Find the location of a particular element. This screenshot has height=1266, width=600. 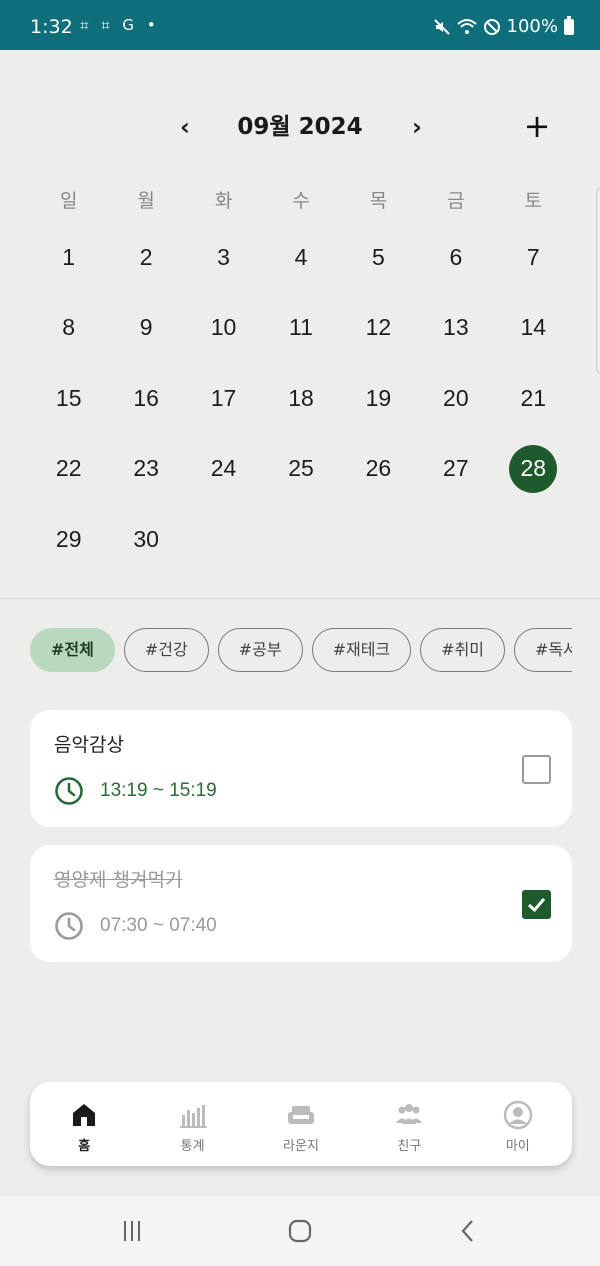

profile-icon is located at coordinates (518, 1114).